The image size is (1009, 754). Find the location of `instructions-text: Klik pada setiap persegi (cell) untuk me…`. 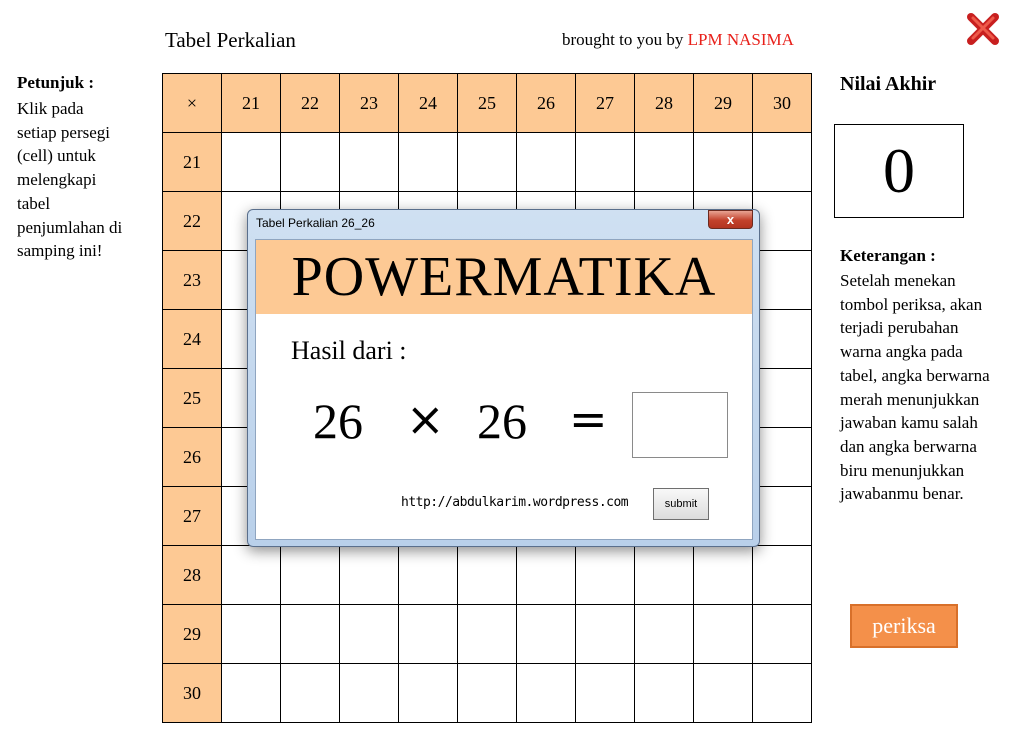

instructions-text: Klik pada setiap persegi (cell) untuk me… is located at coordinates (70, 180).